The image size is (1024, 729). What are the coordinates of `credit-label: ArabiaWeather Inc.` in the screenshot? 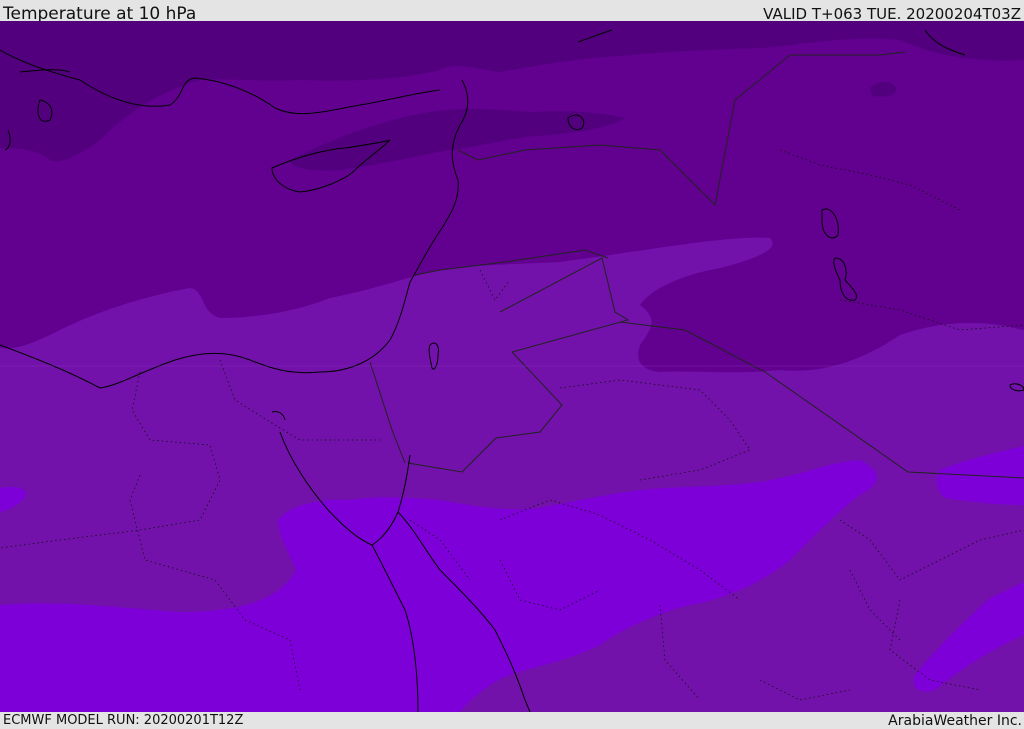 It's located at (955, 721).